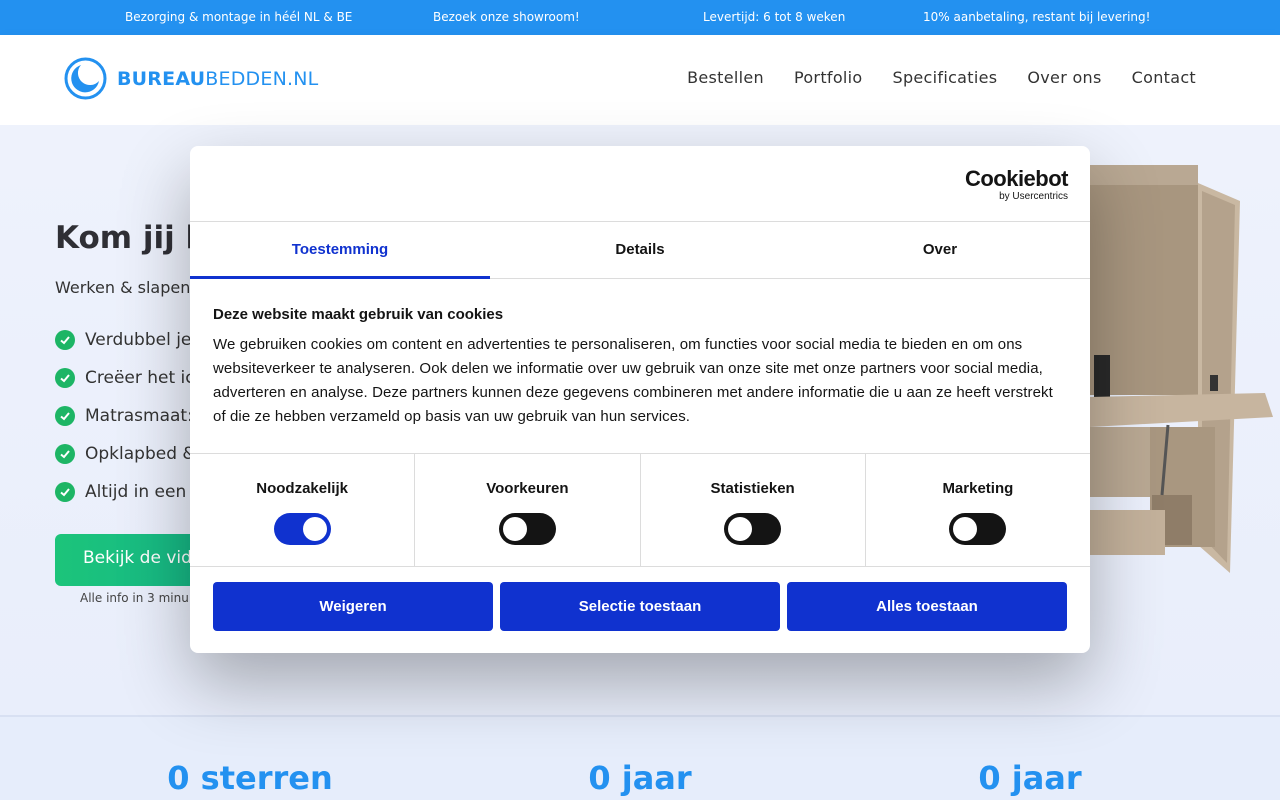  I want to click on toggle-label: Marketing, so click(978, 488).